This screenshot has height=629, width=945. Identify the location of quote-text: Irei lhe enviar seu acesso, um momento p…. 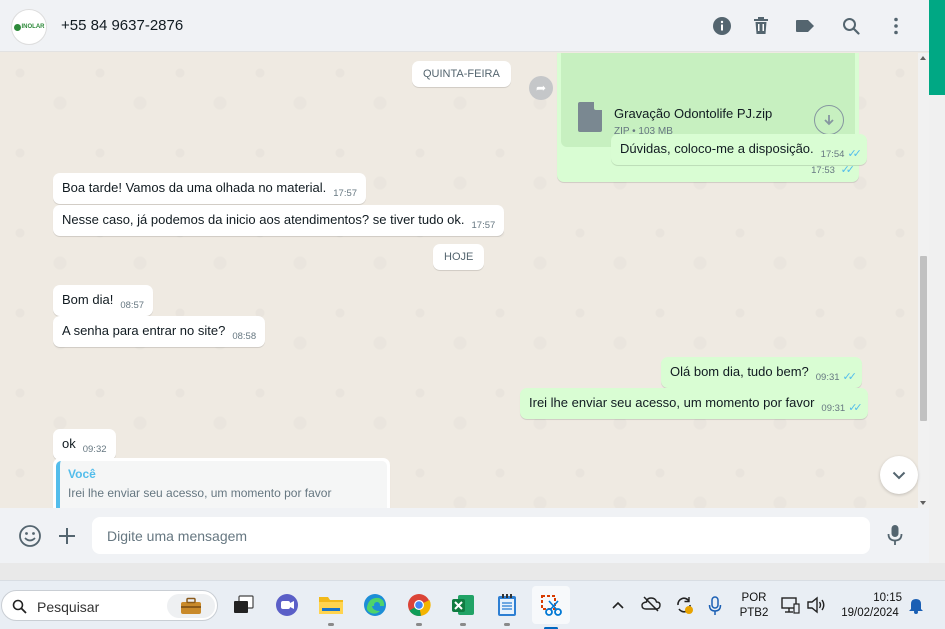
(200, 493).